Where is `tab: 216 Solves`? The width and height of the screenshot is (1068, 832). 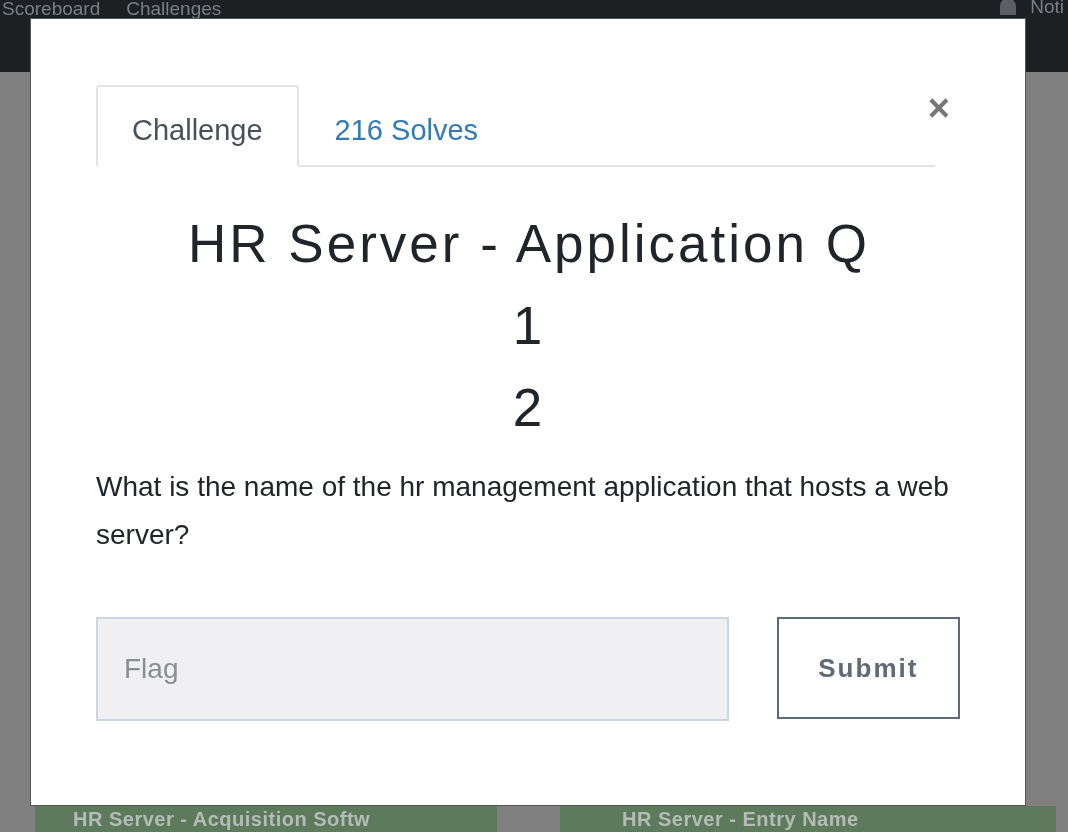 tab: 216 Solves is located at coordinates (406, 126).